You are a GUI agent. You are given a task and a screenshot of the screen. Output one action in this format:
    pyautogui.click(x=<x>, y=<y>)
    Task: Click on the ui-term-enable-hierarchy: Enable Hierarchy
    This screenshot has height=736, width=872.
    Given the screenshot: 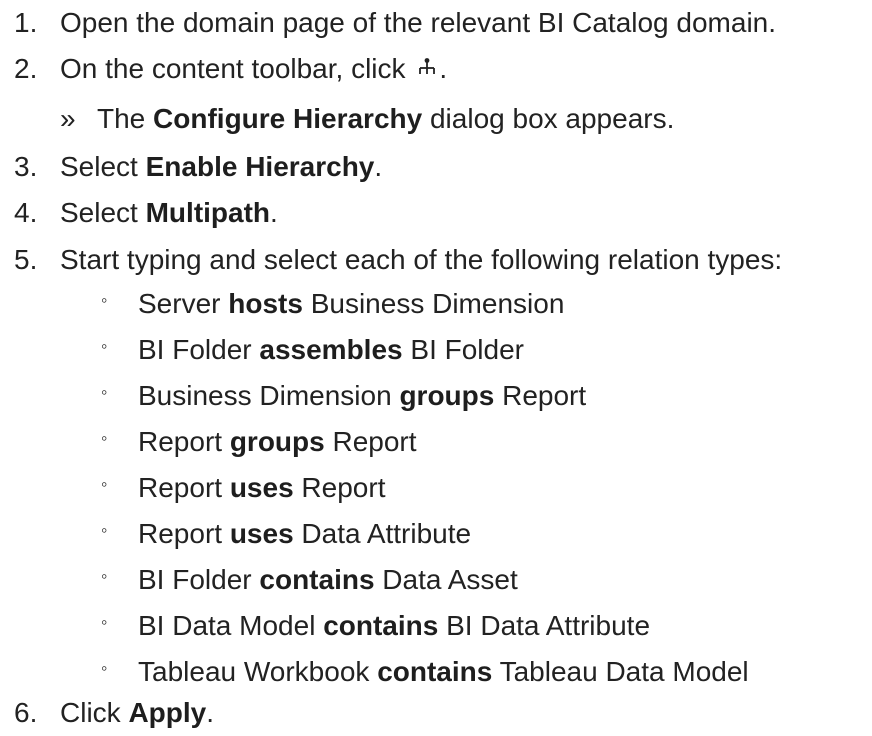 What is the action you would take?
    pyautogui.click(x=260, y=166)
    